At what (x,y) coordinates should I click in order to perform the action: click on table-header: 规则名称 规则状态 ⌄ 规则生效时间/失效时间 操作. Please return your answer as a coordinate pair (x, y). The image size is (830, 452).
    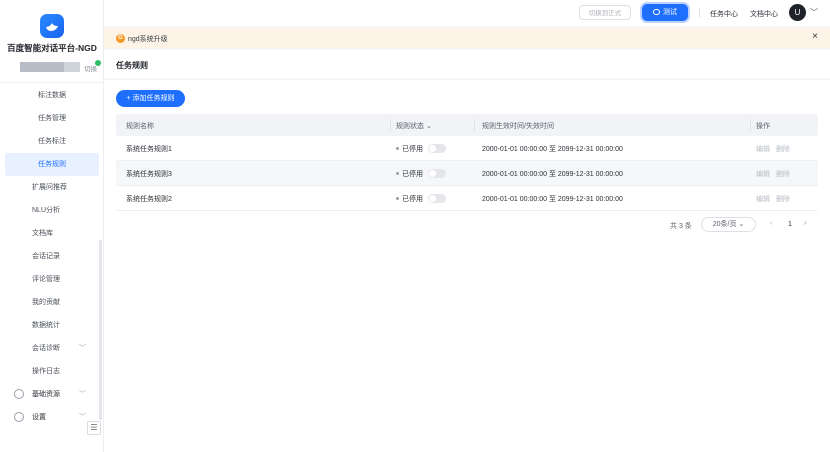
    Looking at the image, I should click on (467, 125).